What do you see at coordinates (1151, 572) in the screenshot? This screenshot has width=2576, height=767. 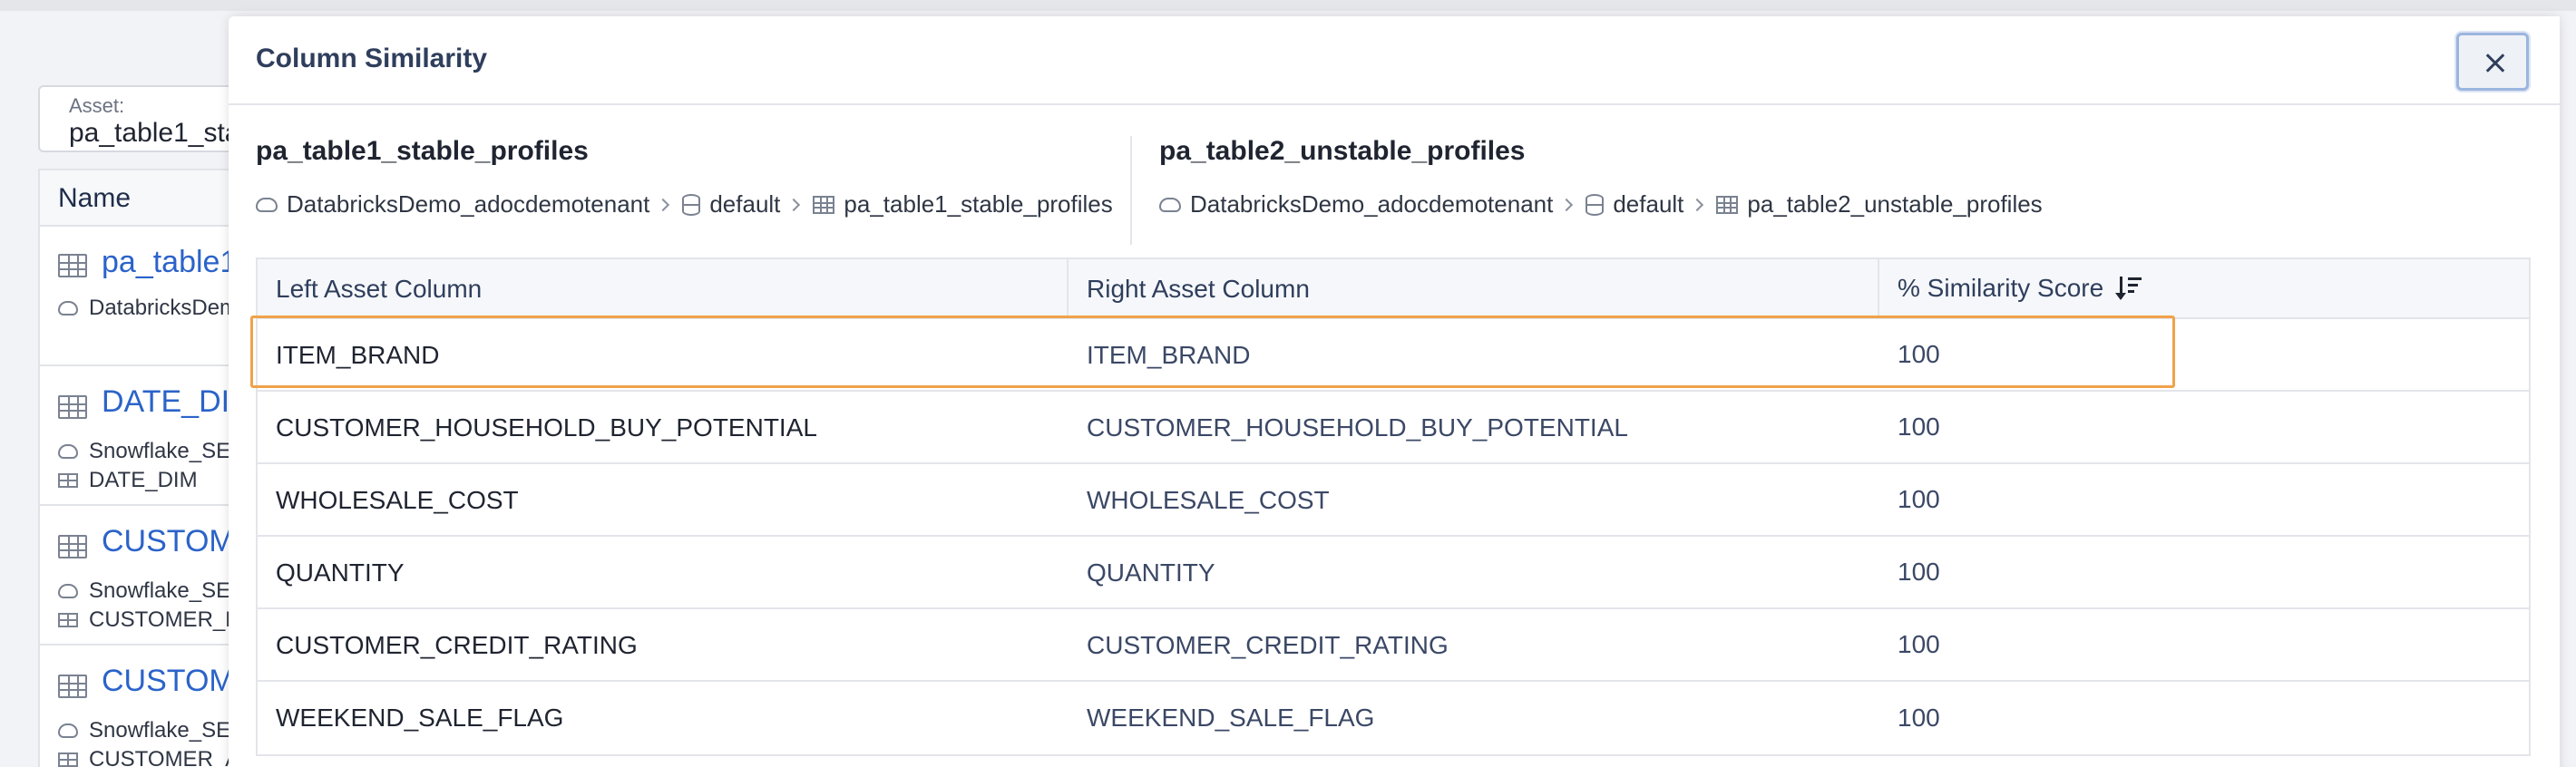 I see `right-column-cell: QUANTITY` at bounding box center [1151, 572].